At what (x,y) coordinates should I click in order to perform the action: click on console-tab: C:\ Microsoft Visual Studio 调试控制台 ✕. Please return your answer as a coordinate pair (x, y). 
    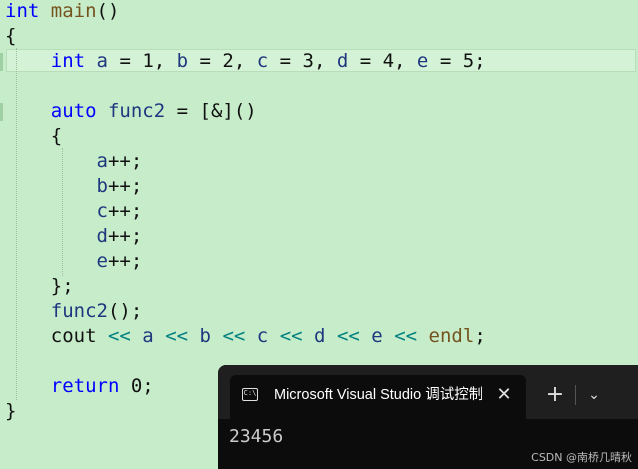
    Looking at the image, I should click on (378, 397).